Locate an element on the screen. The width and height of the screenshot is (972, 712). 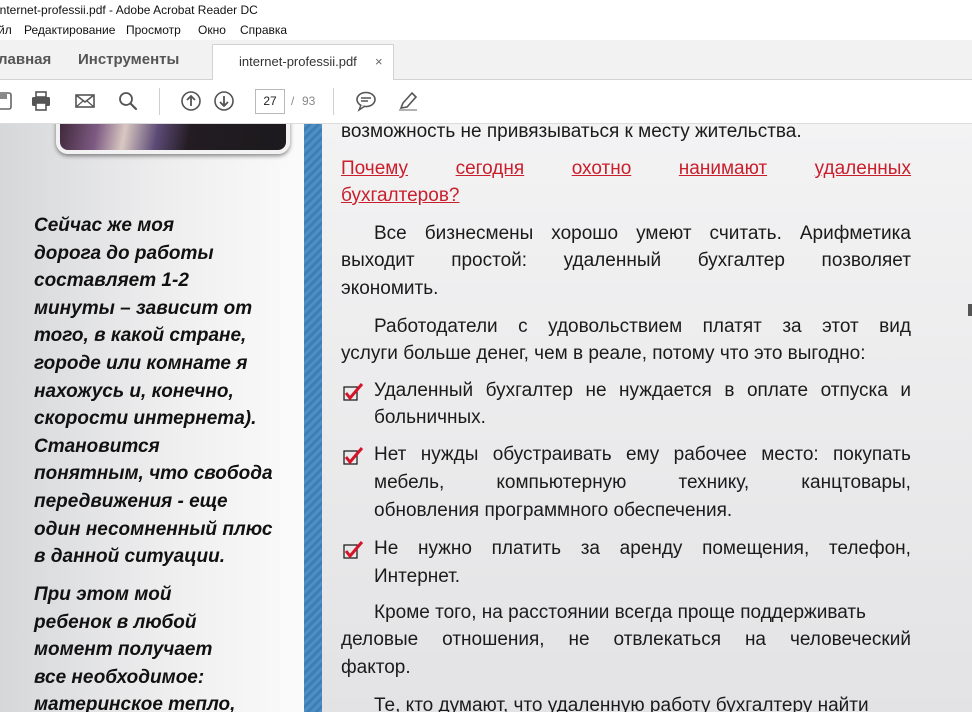
tab-document-label: internet-professii.pdf is located at coordinates (298, 61).